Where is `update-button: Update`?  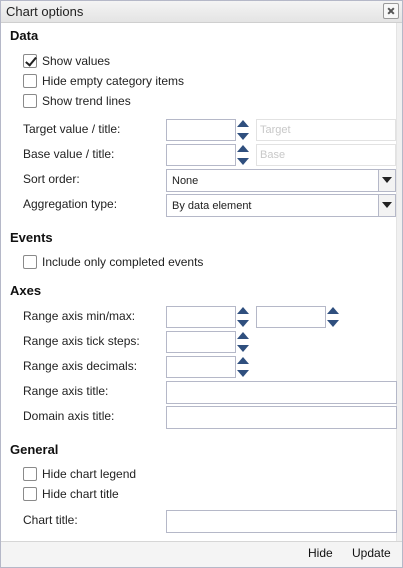
update-button: Update is located at coordinates (371, 553).